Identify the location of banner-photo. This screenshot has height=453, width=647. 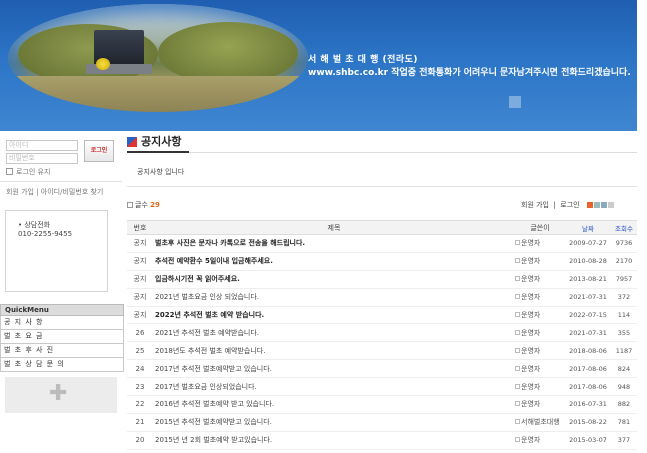
(158, 58).